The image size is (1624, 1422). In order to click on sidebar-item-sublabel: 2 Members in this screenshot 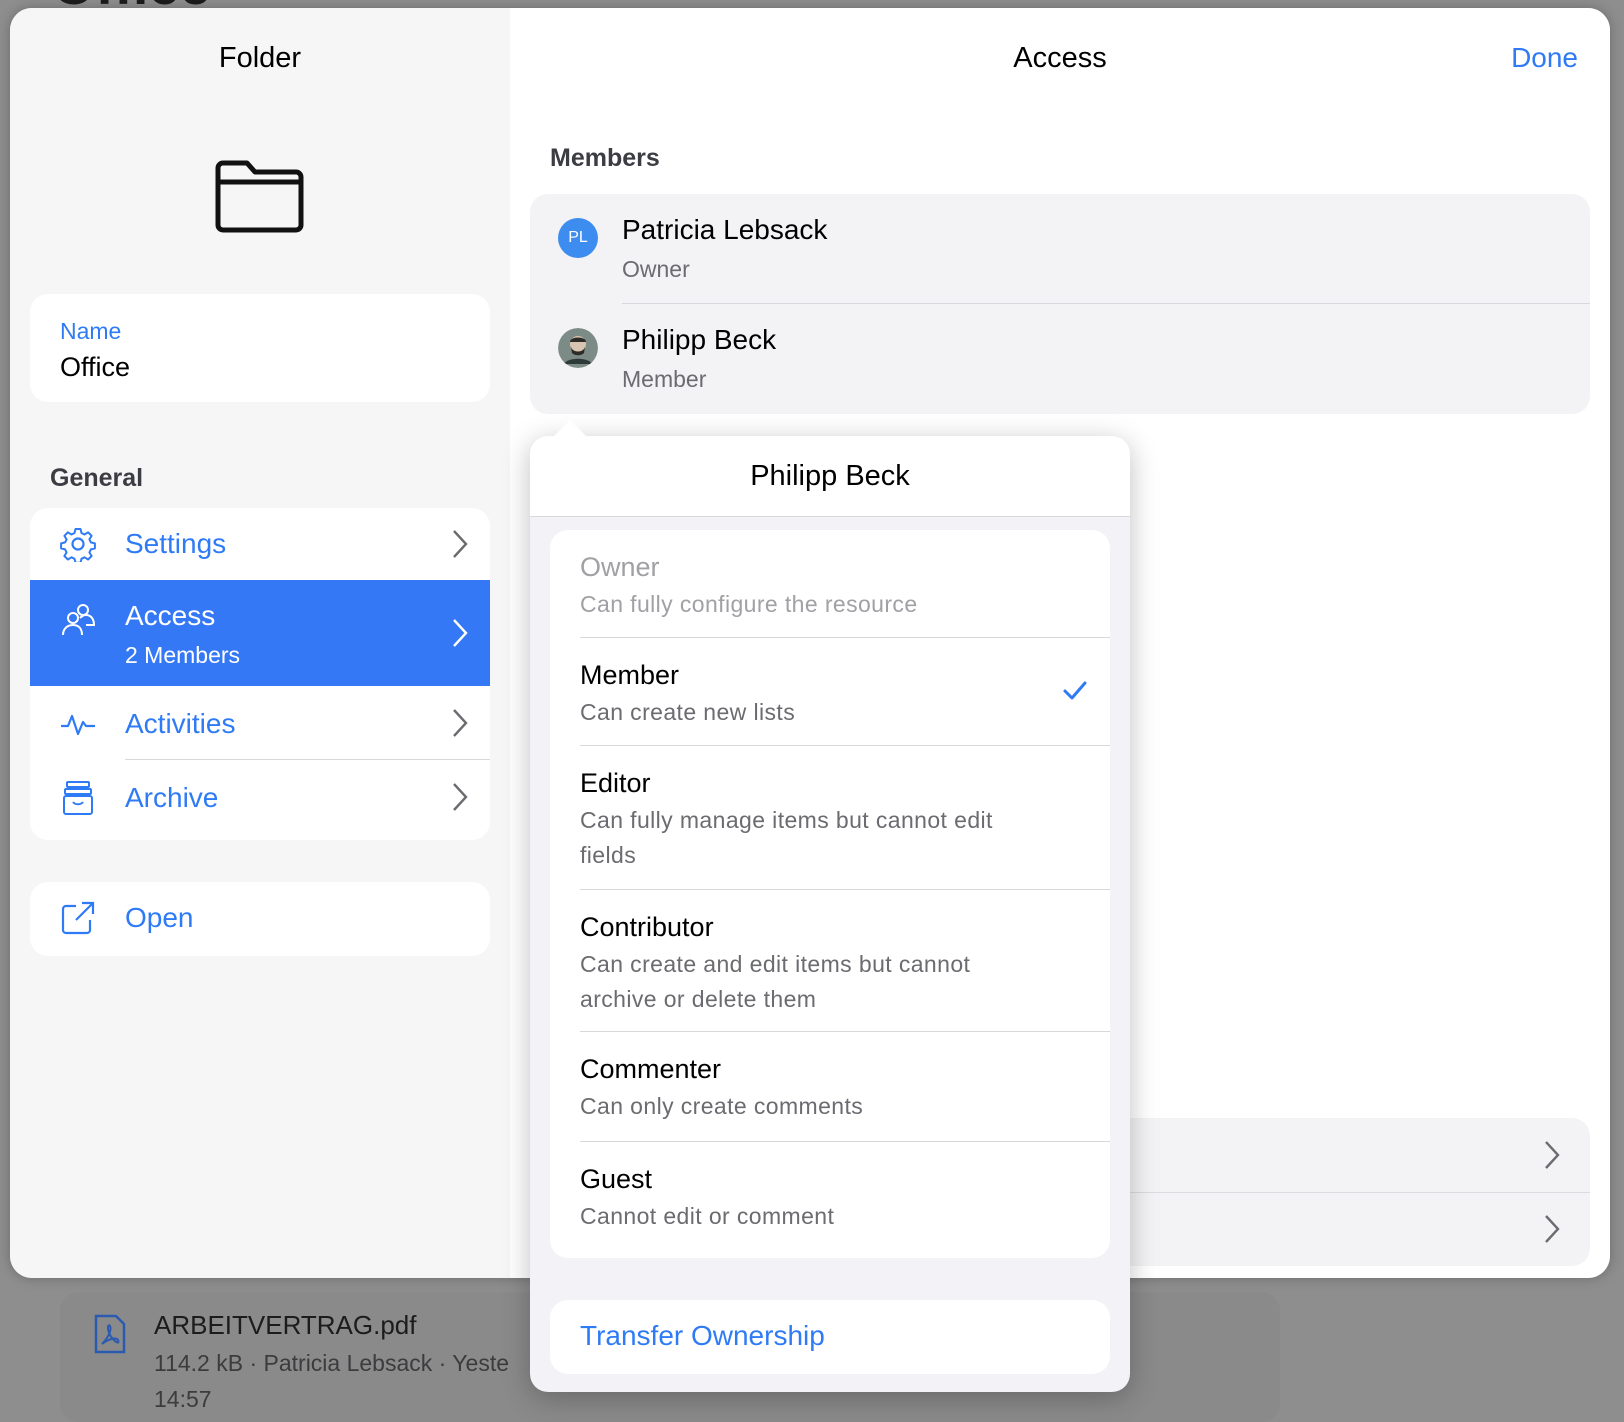, I will do `click(183, 655)`.